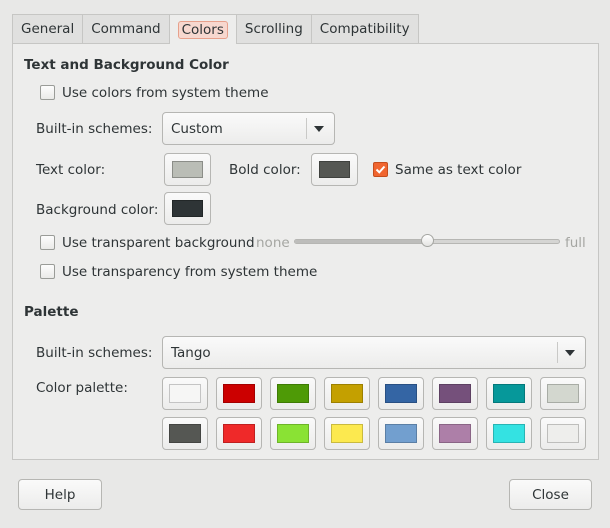 The height and width of the screenshot is (528, 610). I want to click on bold-color-label: Bold color:, so click(265, 170).